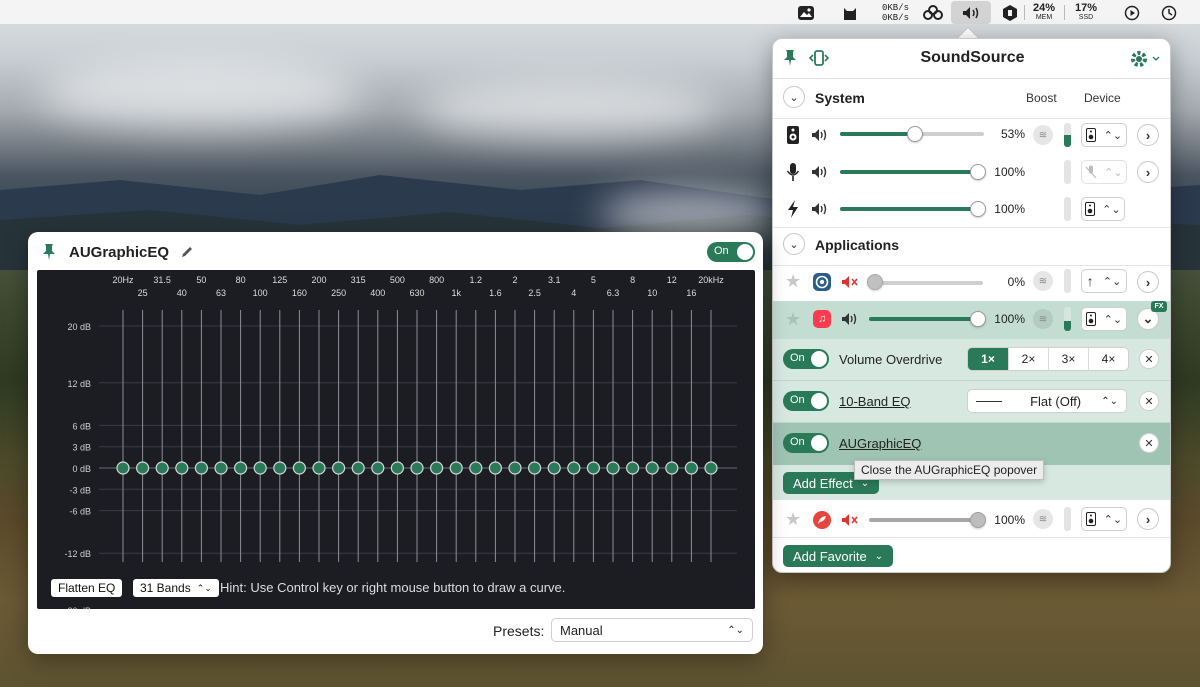  I want to click on pin-icon, so click(49, 254).